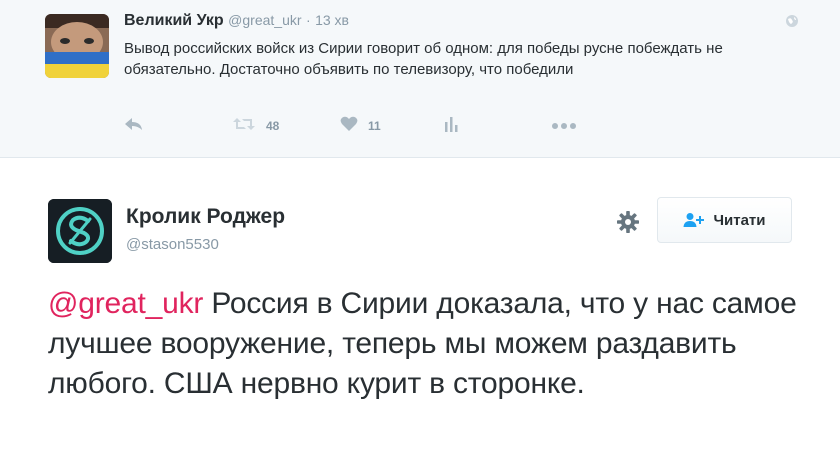 Image resolution: width=840 pixels, height=454 pixels. I want to click on retweet-button: 48, so click(255, 126).